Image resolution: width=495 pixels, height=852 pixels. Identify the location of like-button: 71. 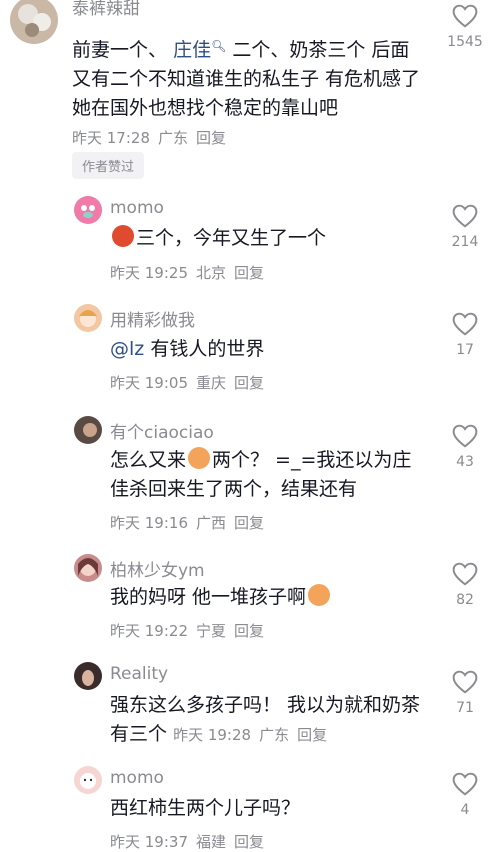
(465, 693).